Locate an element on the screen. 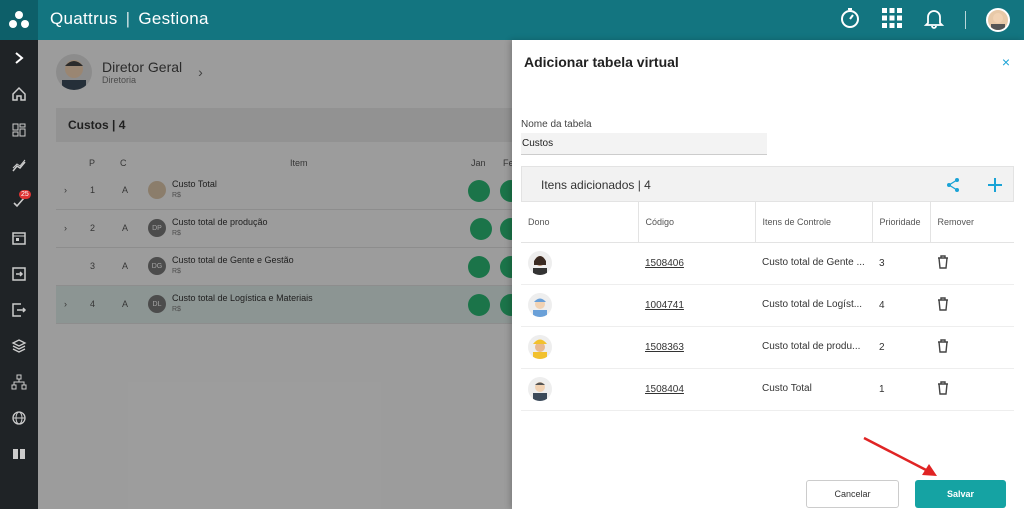  control-item-name: Custo Total is located at coordinates (787, 389).